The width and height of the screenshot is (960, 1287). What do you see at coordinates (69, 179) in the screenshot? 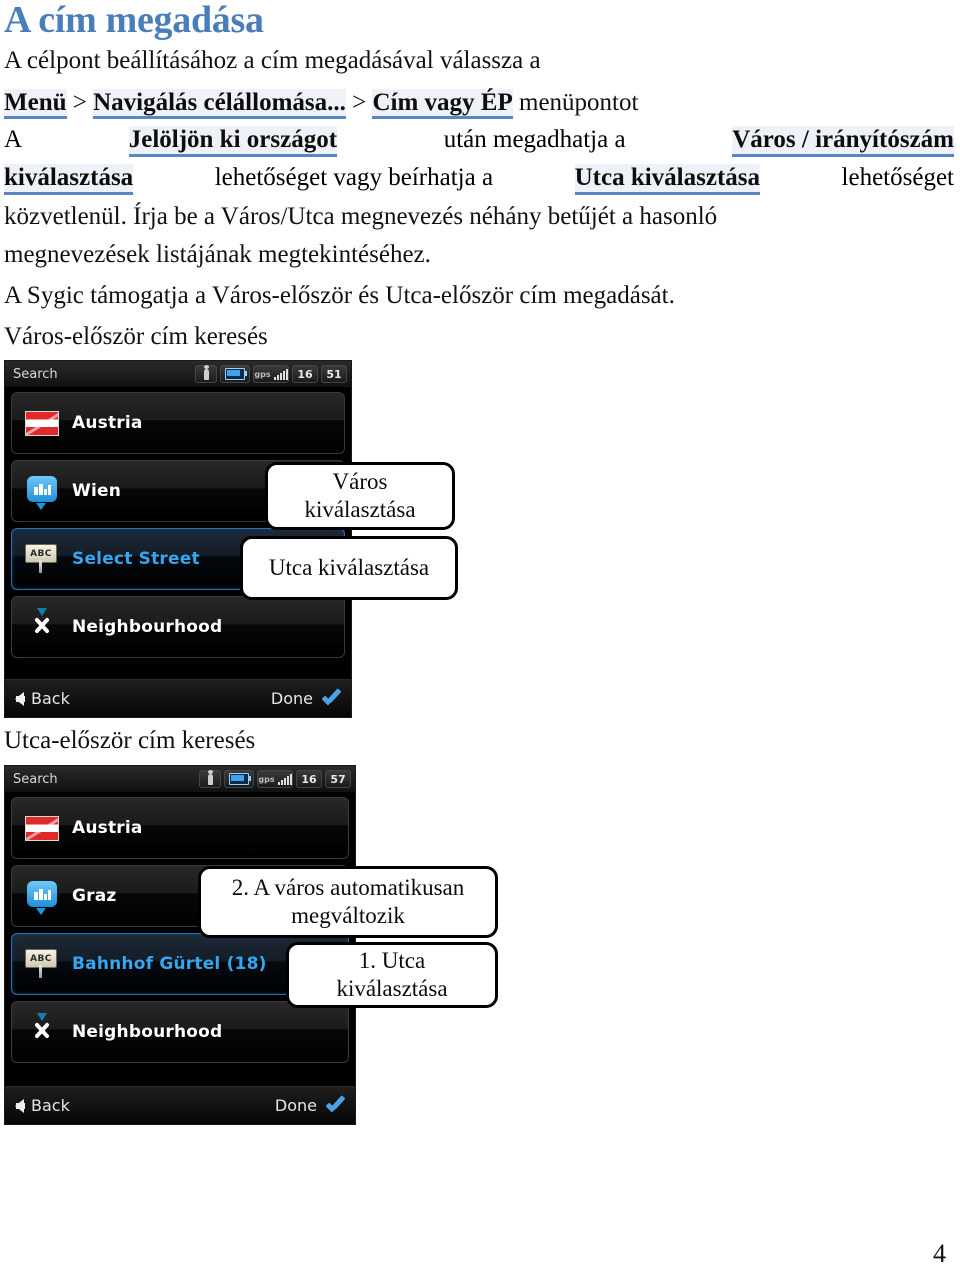
I see `menuref-selection: kiválasztása` at bounding box center [69, 179].